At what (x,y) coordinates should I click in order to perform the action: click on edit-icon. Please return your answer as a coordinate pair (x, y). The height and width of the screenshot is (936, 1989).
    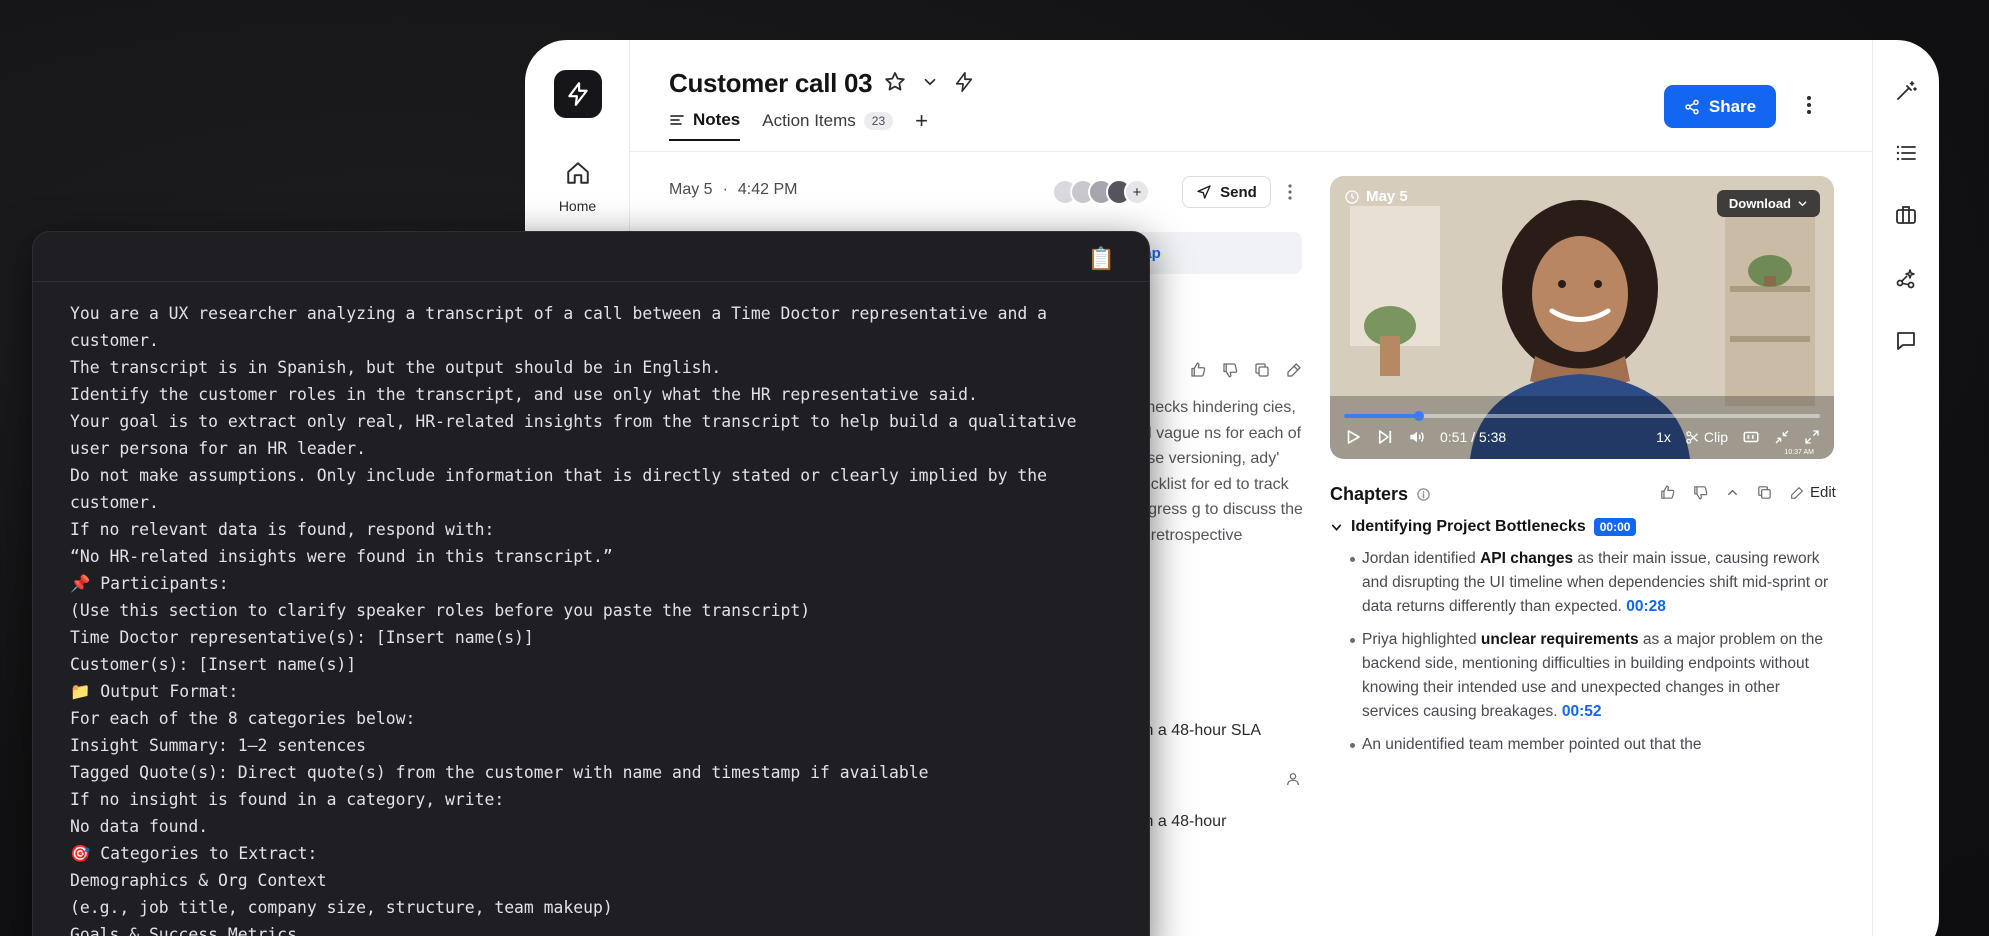
    Looking at the image, I should click on (1294, 370).